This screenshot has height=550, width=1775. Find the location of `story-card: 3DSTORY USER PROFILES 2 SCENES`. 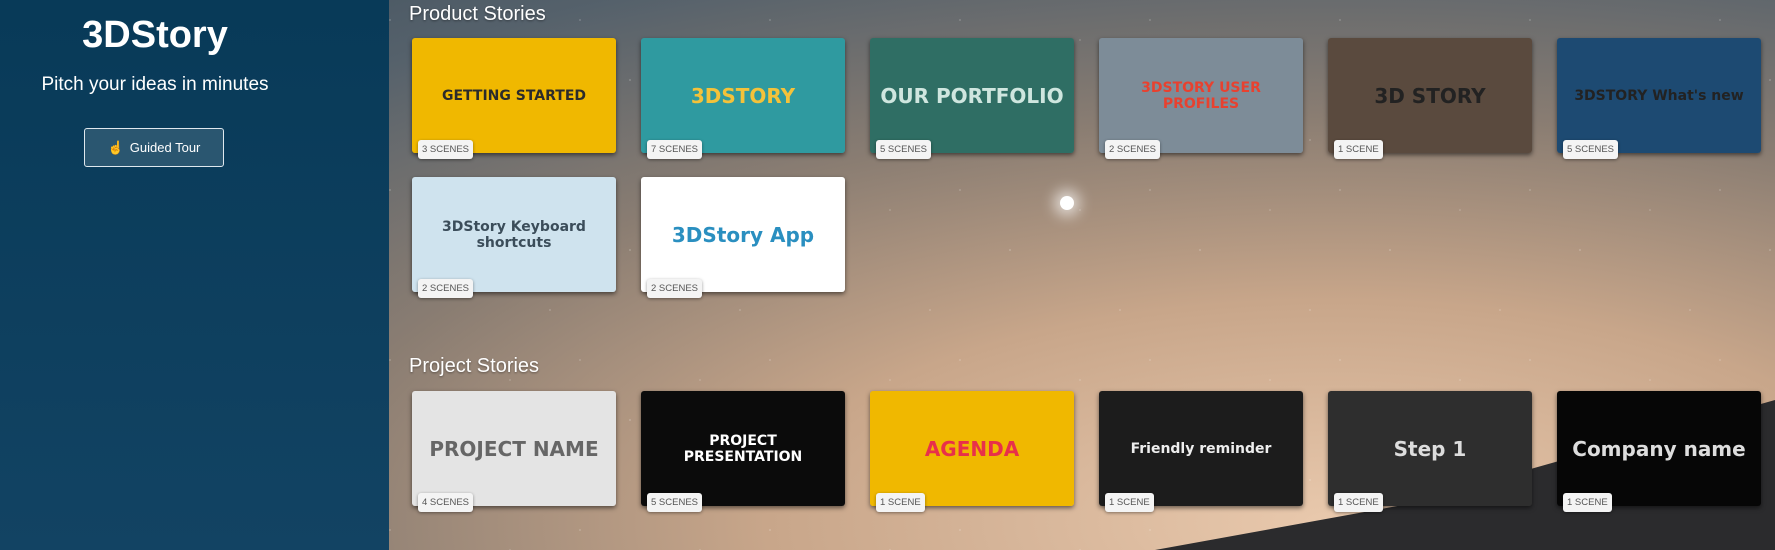

story-card: 3DSTORY USER PROFILES 2 SCENES is located at coordinates (1201, 98).